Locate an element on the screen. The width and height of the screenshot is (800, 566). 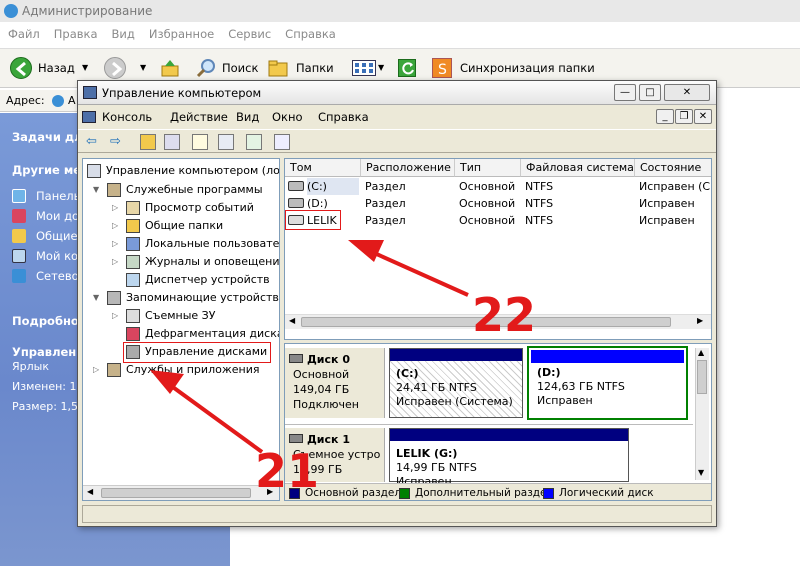
step-number-22: 22 is located at coordinates (504, 315).